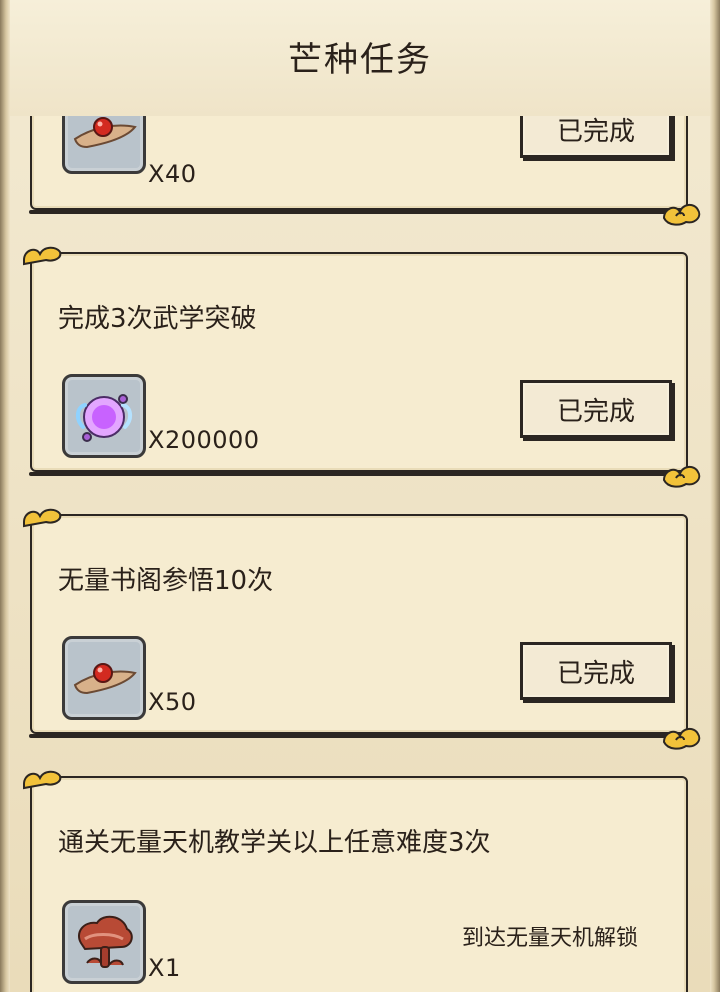  Describe the element at coordinates (715, 496) in the screenshot. I see `frame-border-right` at that location.